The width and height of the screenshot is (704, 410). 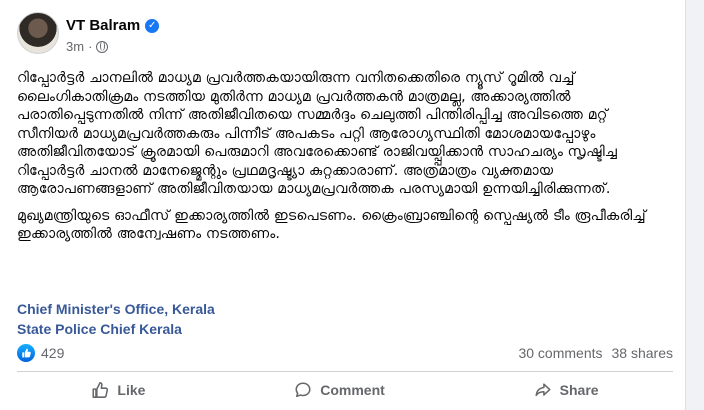 I want to click on share-button: Share, so click(x=566, y=390).